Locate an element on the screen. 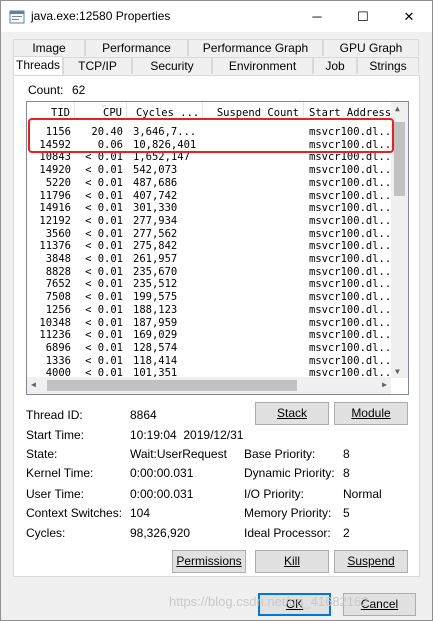 Image resolution: width=433 pixels, height=621 pixels. base-priority-label: Base Priority: is located at coordinates (280, 454).